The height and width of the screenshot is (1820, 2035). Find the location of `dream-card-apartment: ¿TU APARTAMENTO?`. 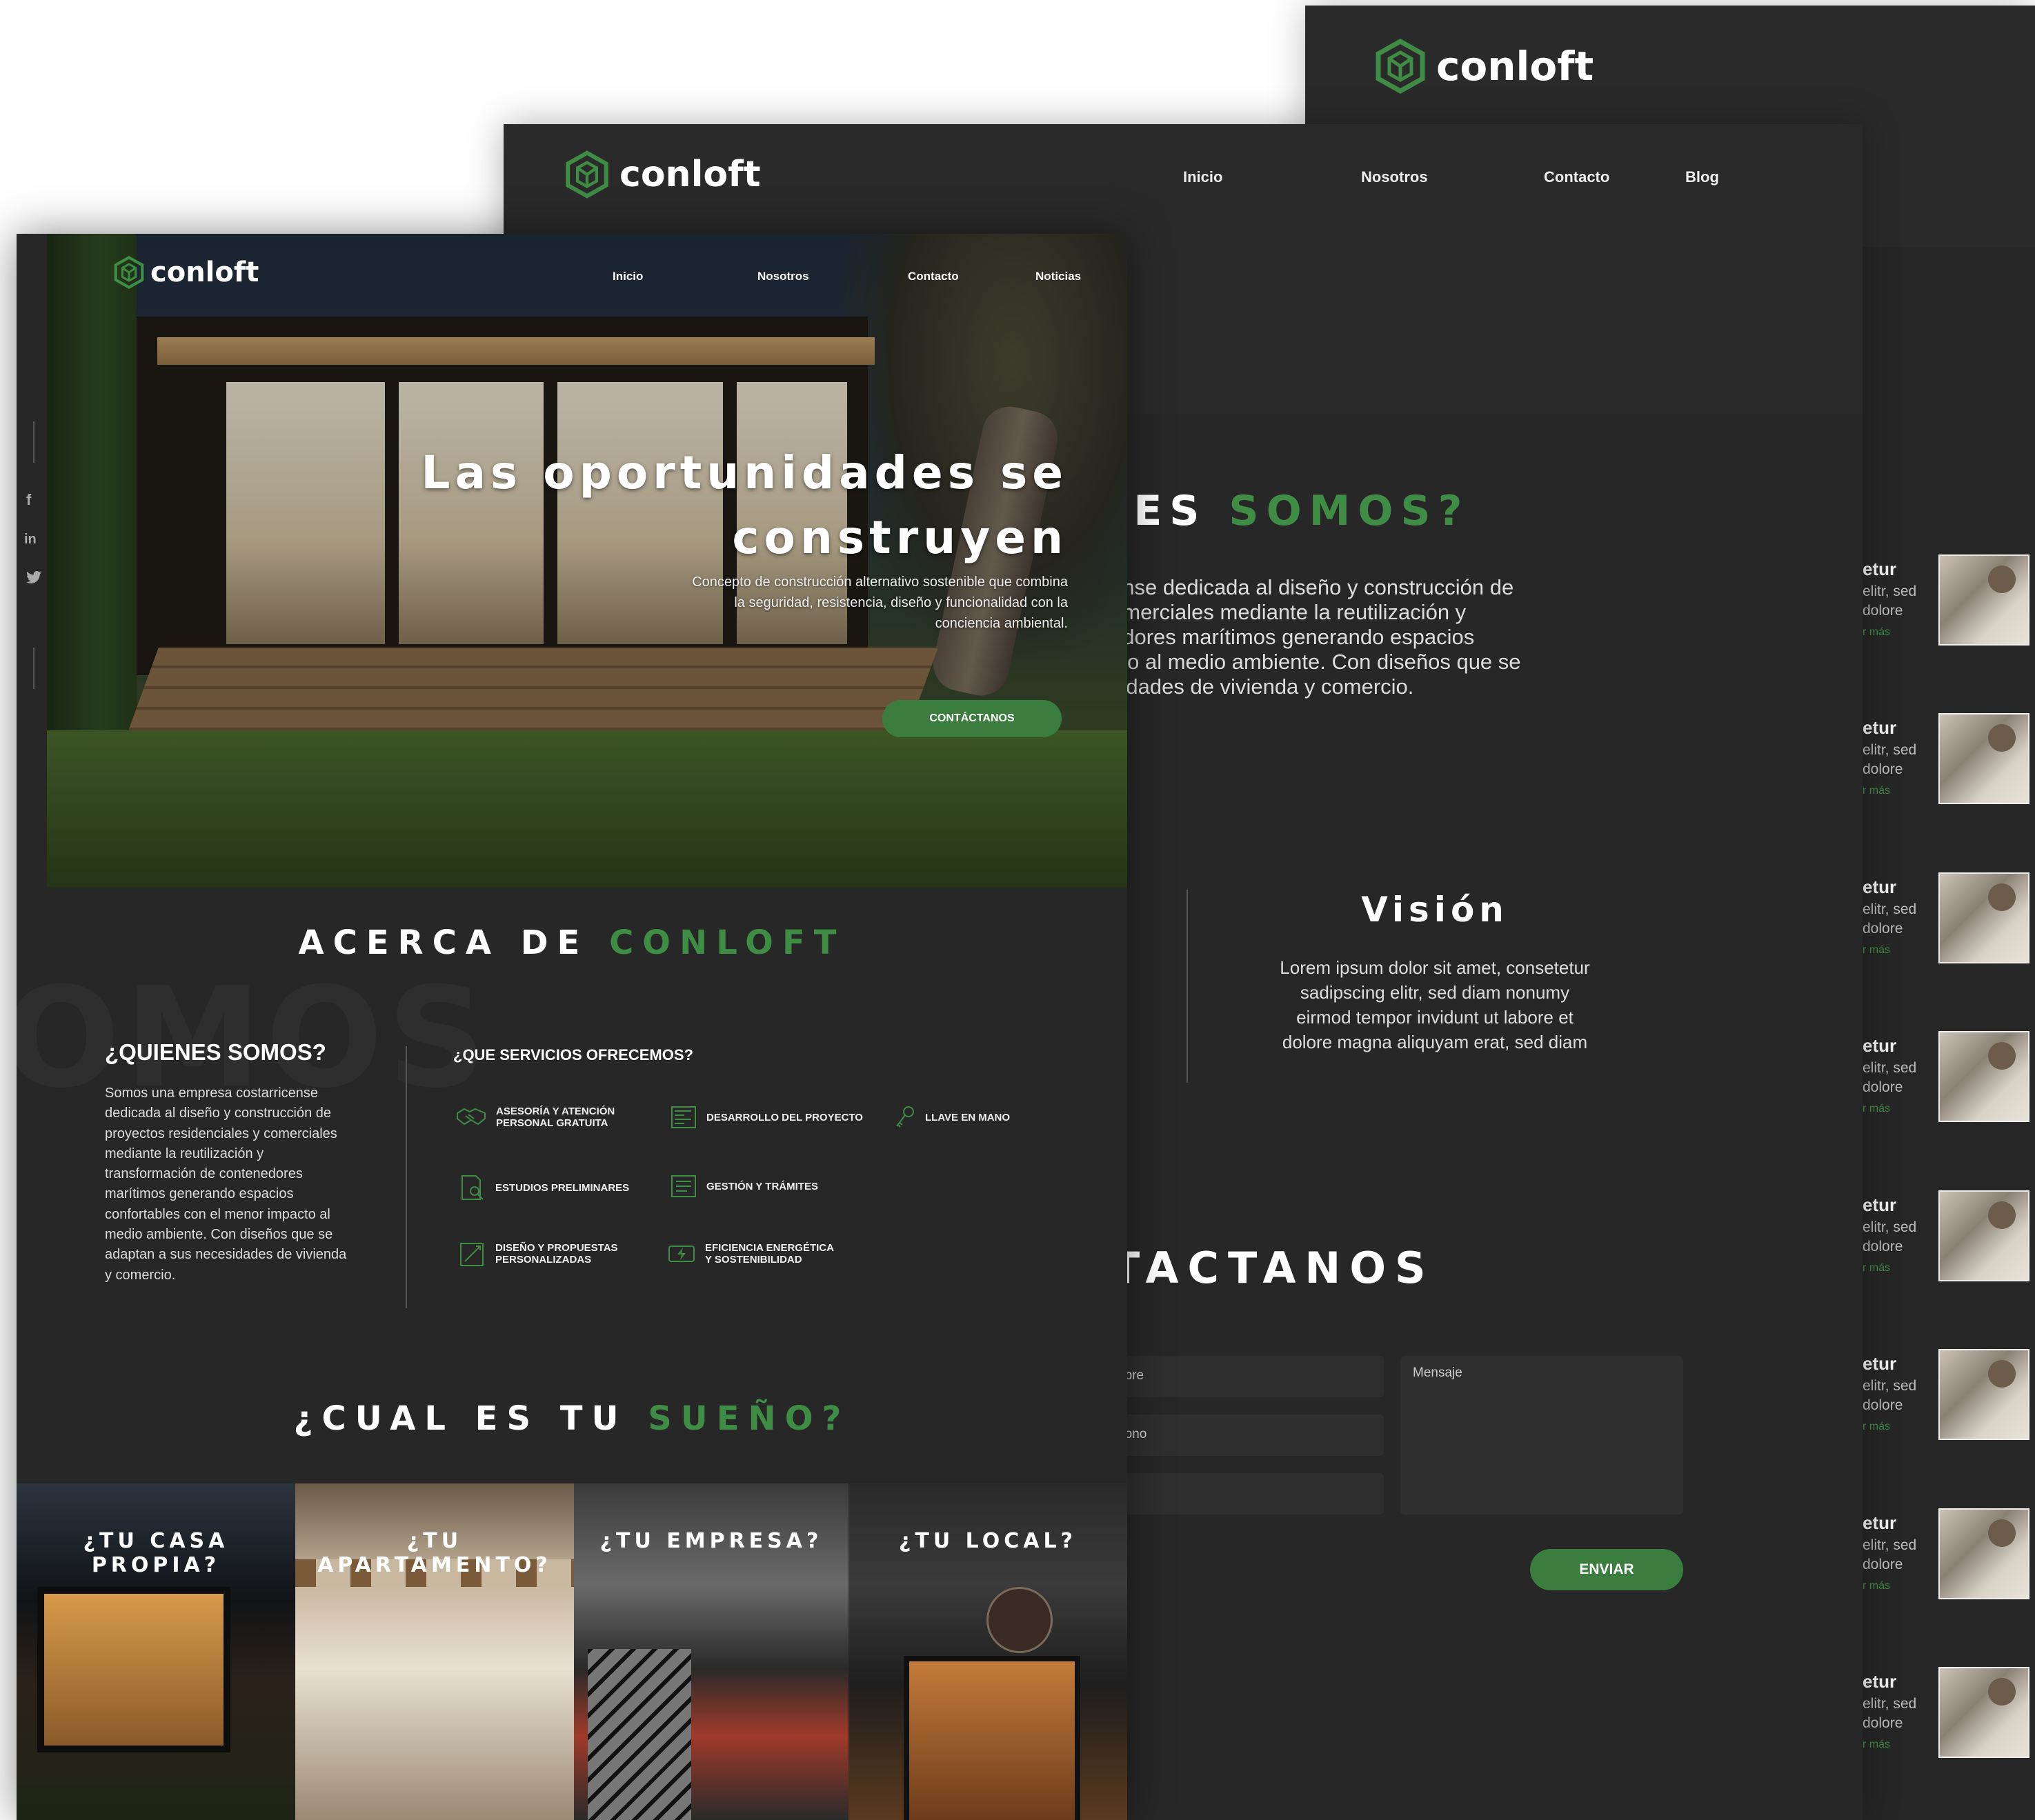

dream-card-apartment: ¿TU APARTAMENTO? is located at coordinates (434, 1651).